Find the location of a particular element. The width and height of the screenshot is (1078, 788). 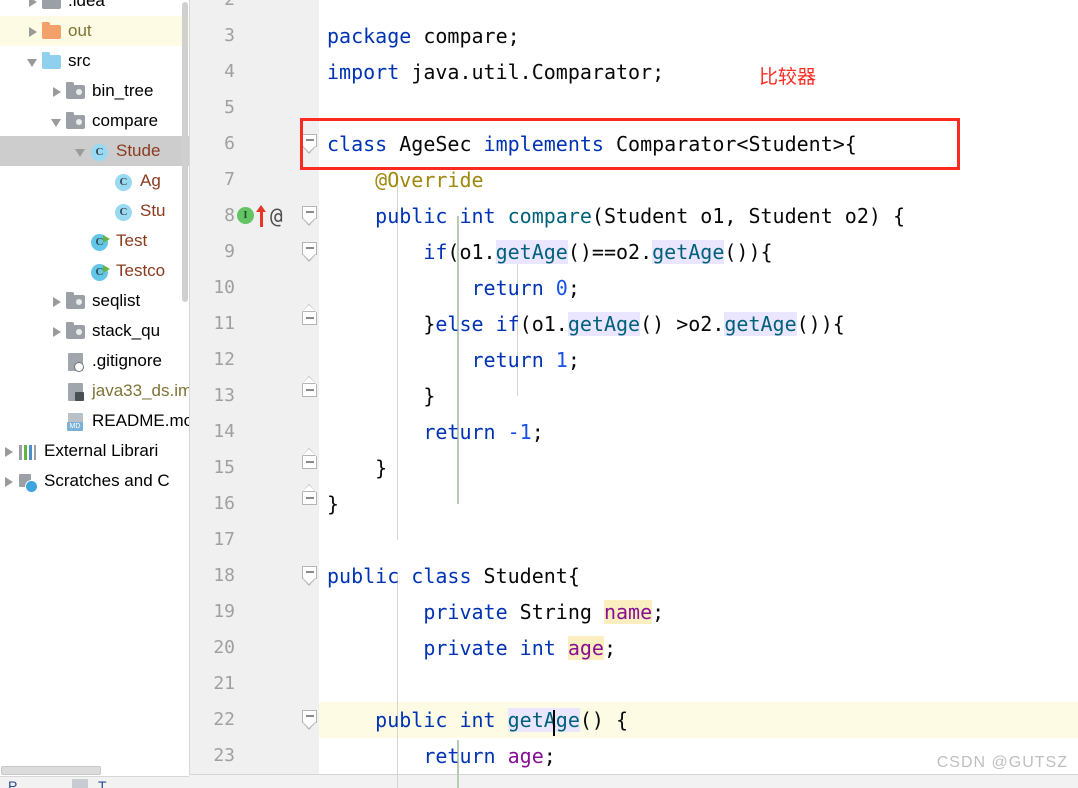

tree-item-test: C Test is located at coordinates (94, 241).